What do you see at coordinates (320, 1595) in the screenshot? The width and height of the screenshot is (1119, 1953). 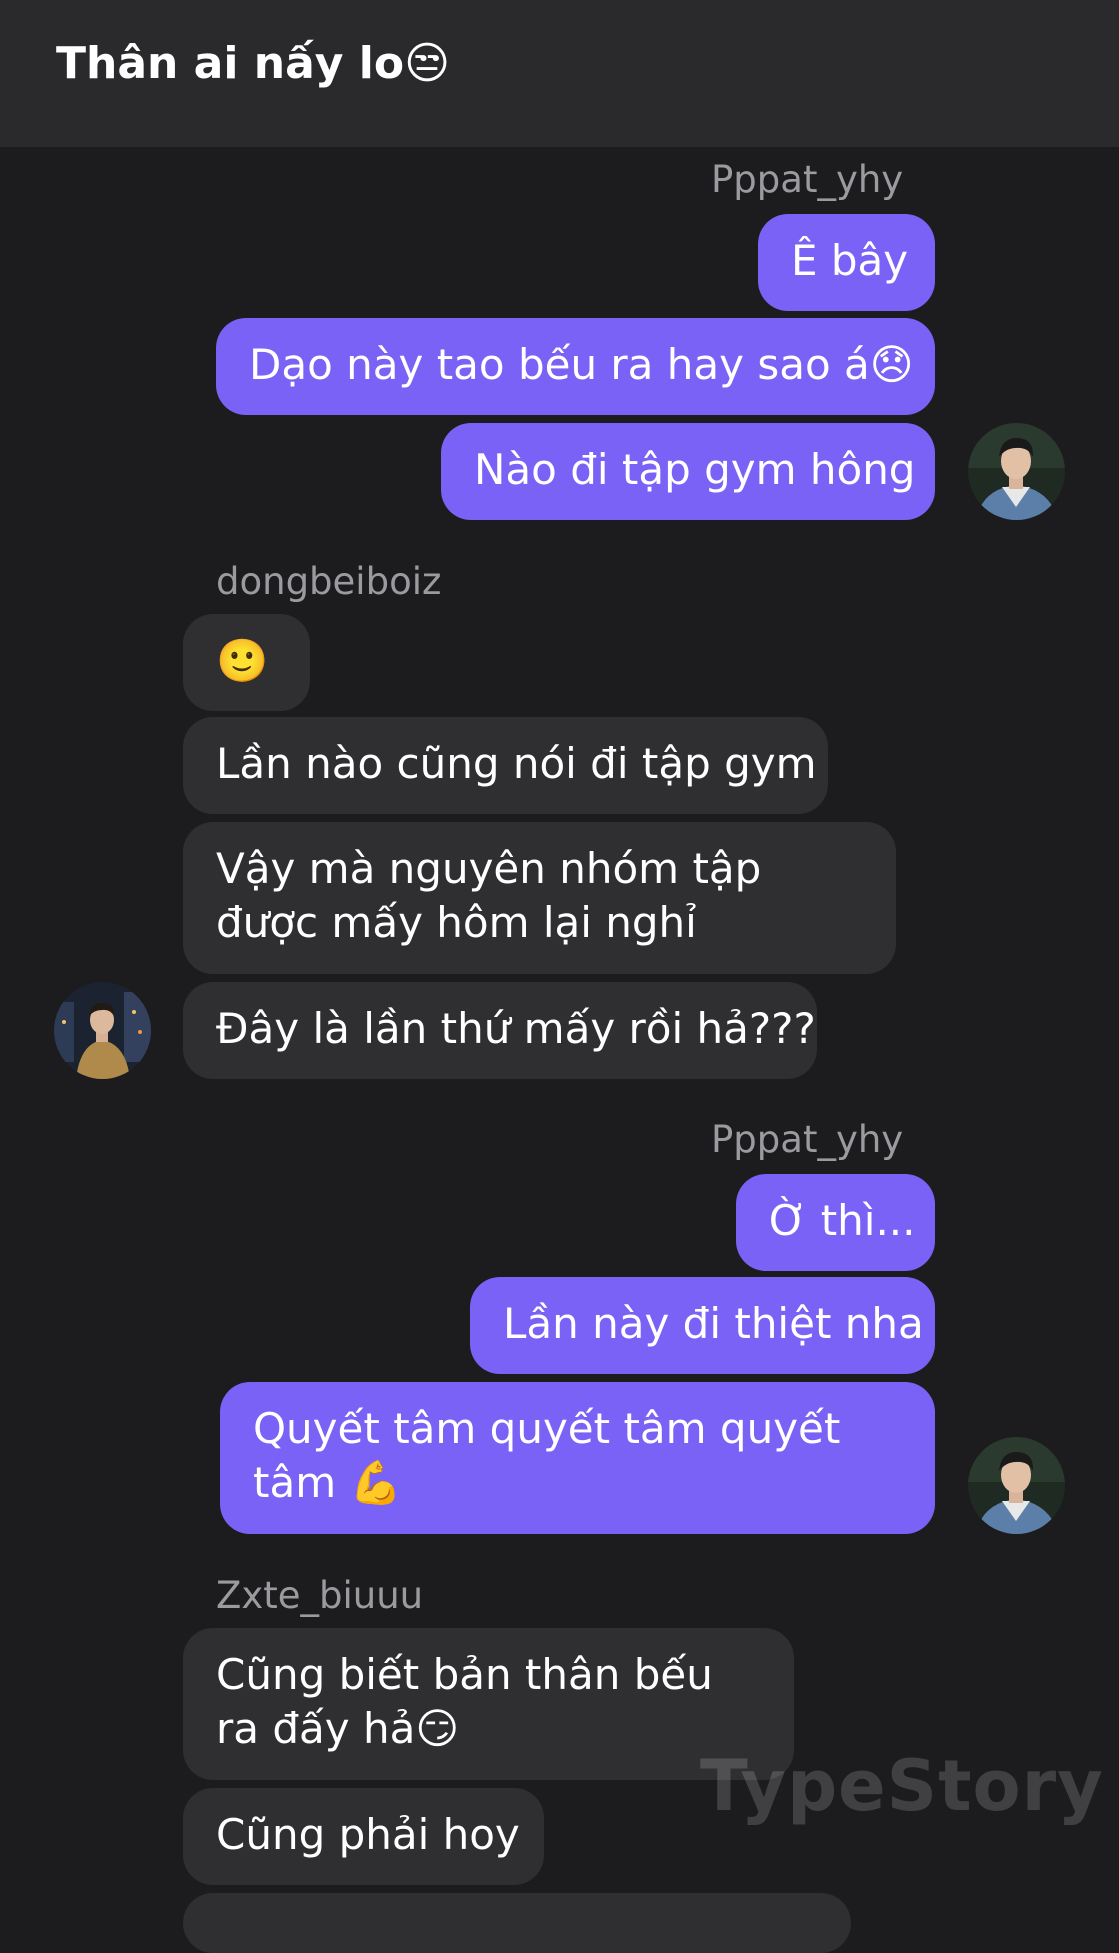 I see `sender-name: Zxte_biuuu` at bounding box center [320, 1595].